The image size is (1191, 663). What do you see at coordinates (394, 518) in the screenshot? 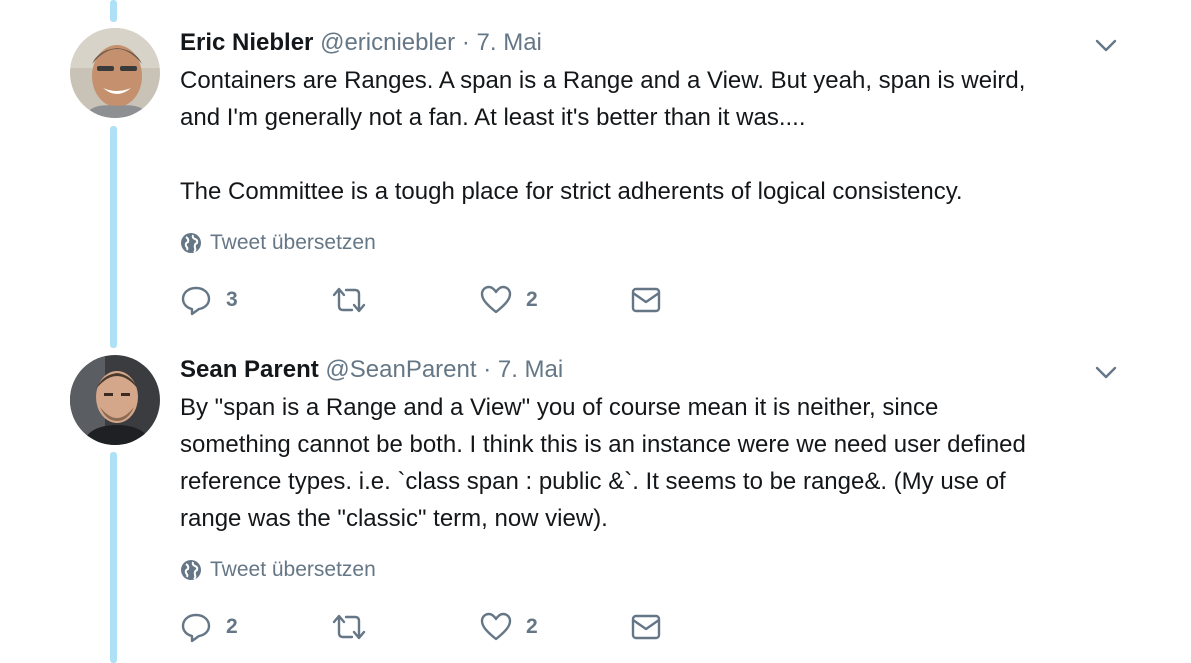
I see `tweet-text-line: range was the "classic" term, now view).` at bounding box center [394, 518].